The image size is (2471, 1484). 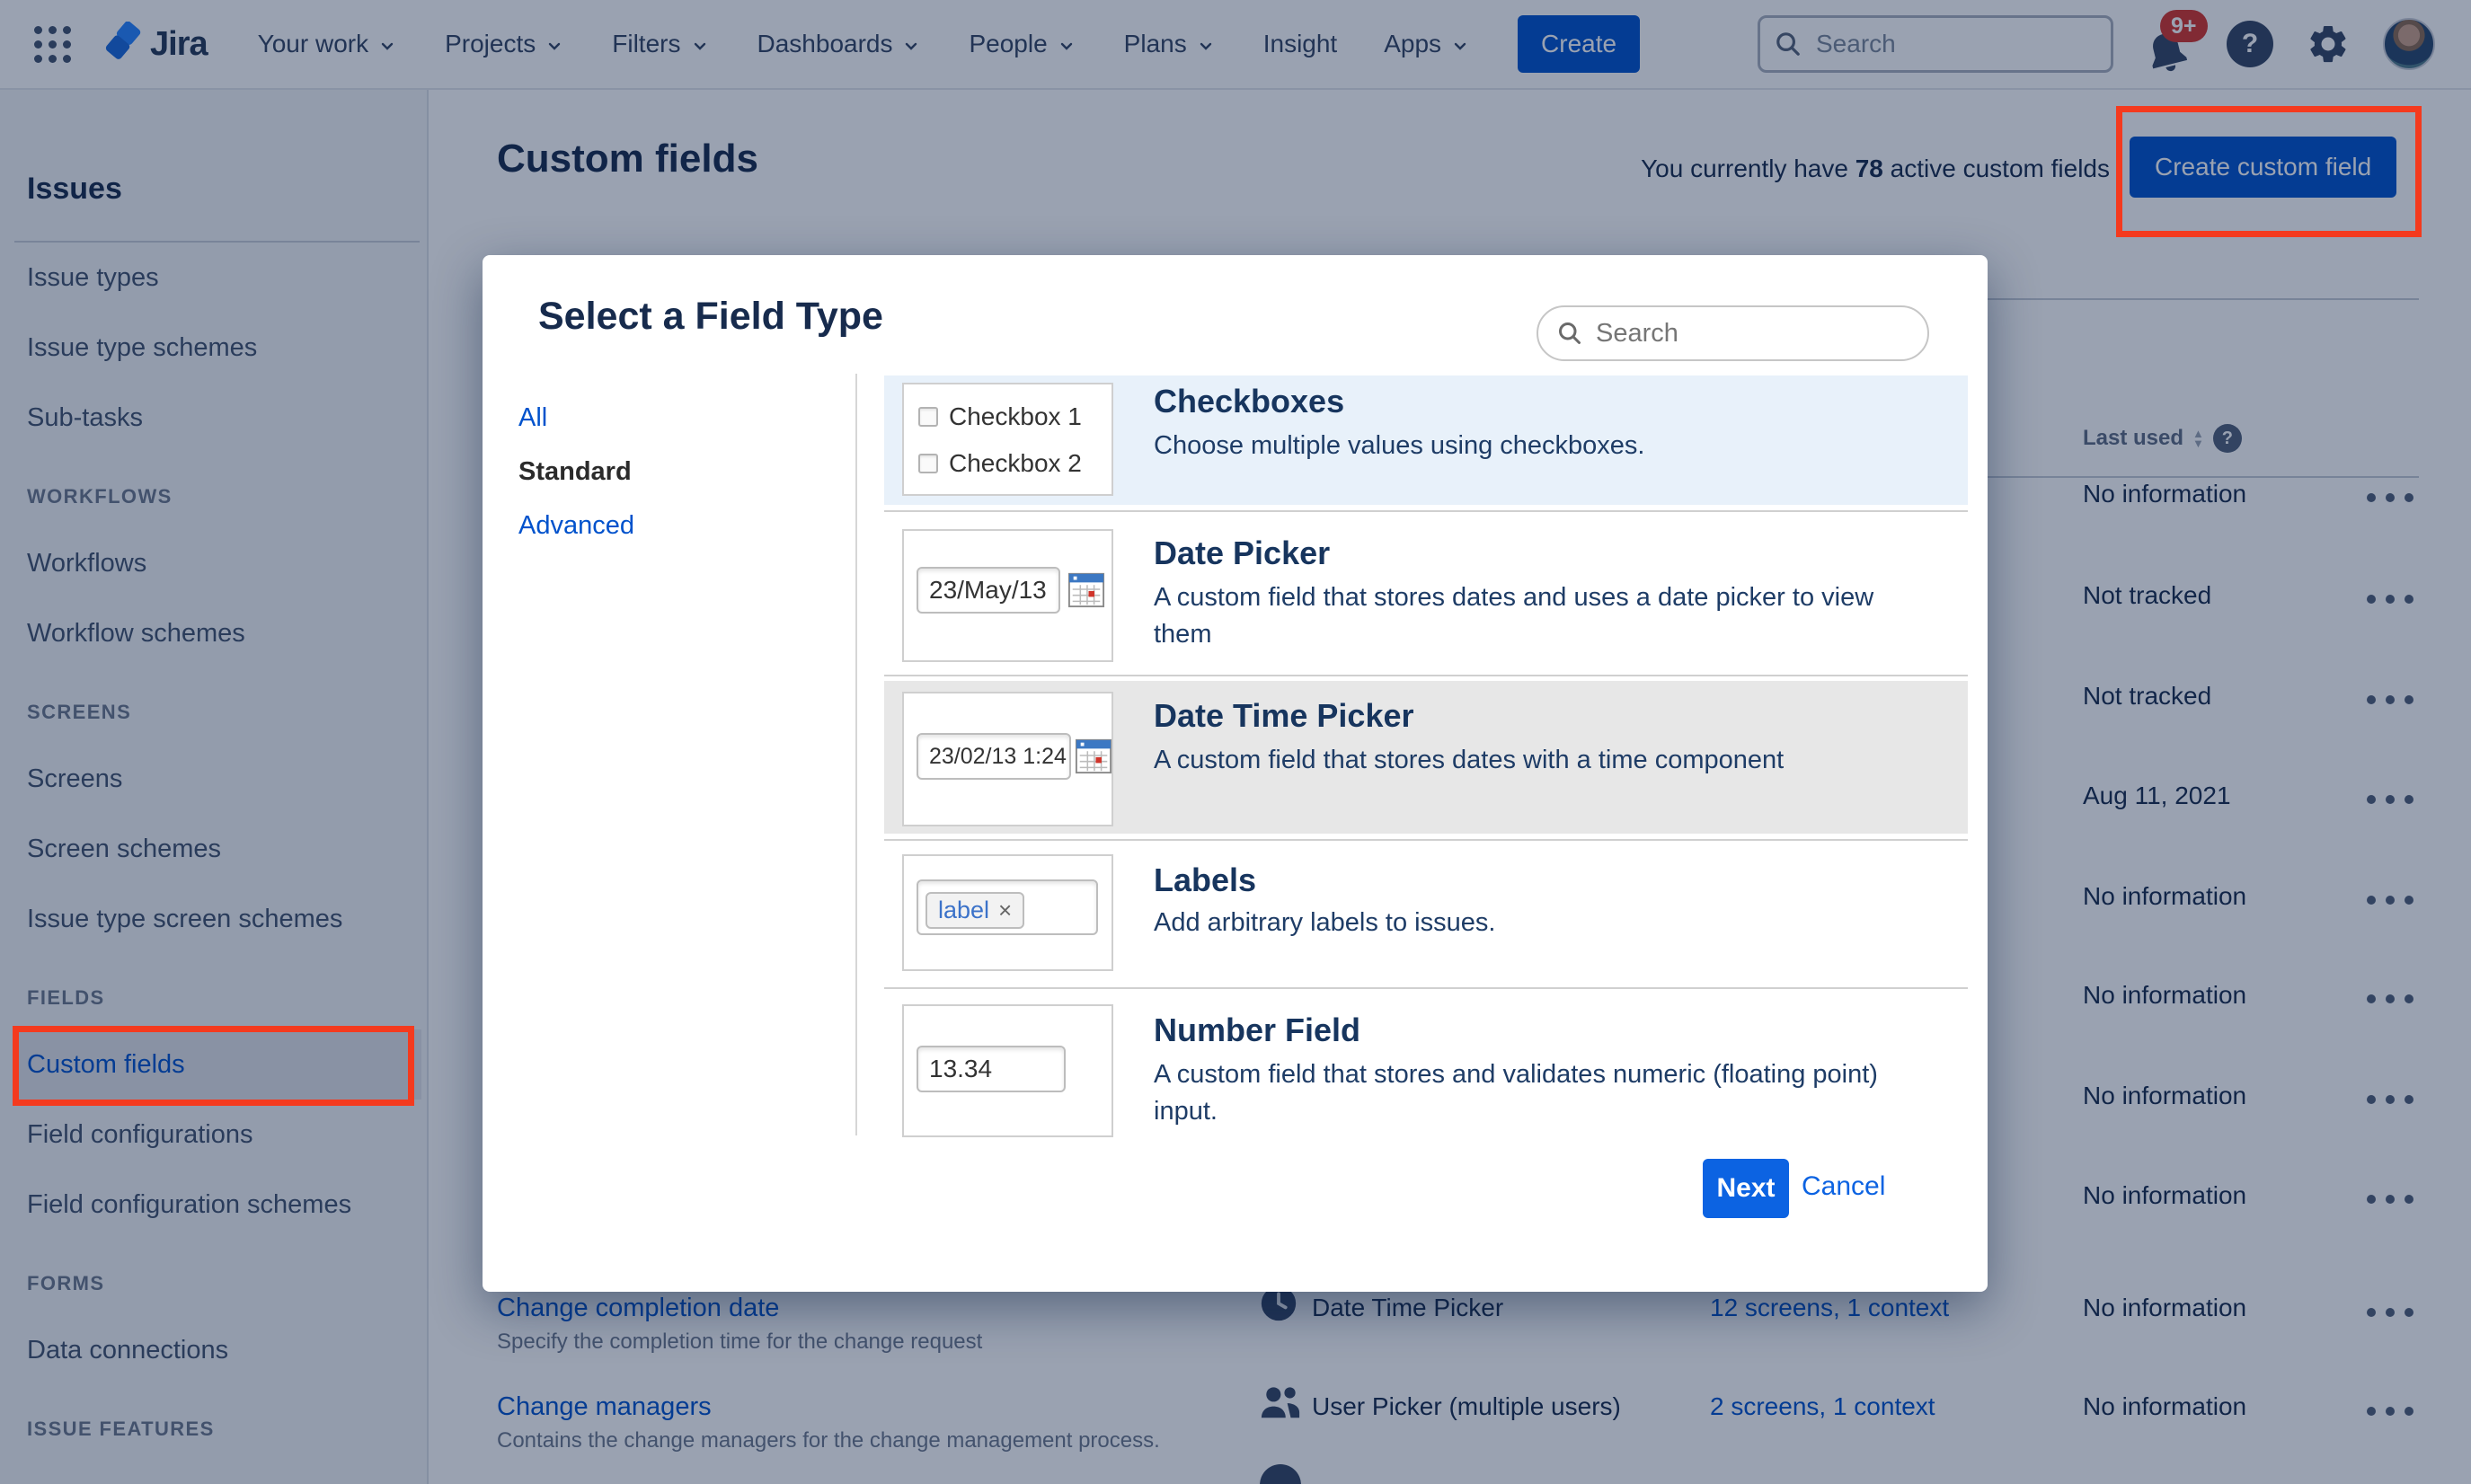 What do you see at coordinates (576, 526) in the screenshot?
I see `category-advanced: Advanced` at bounding box center [576, 526].